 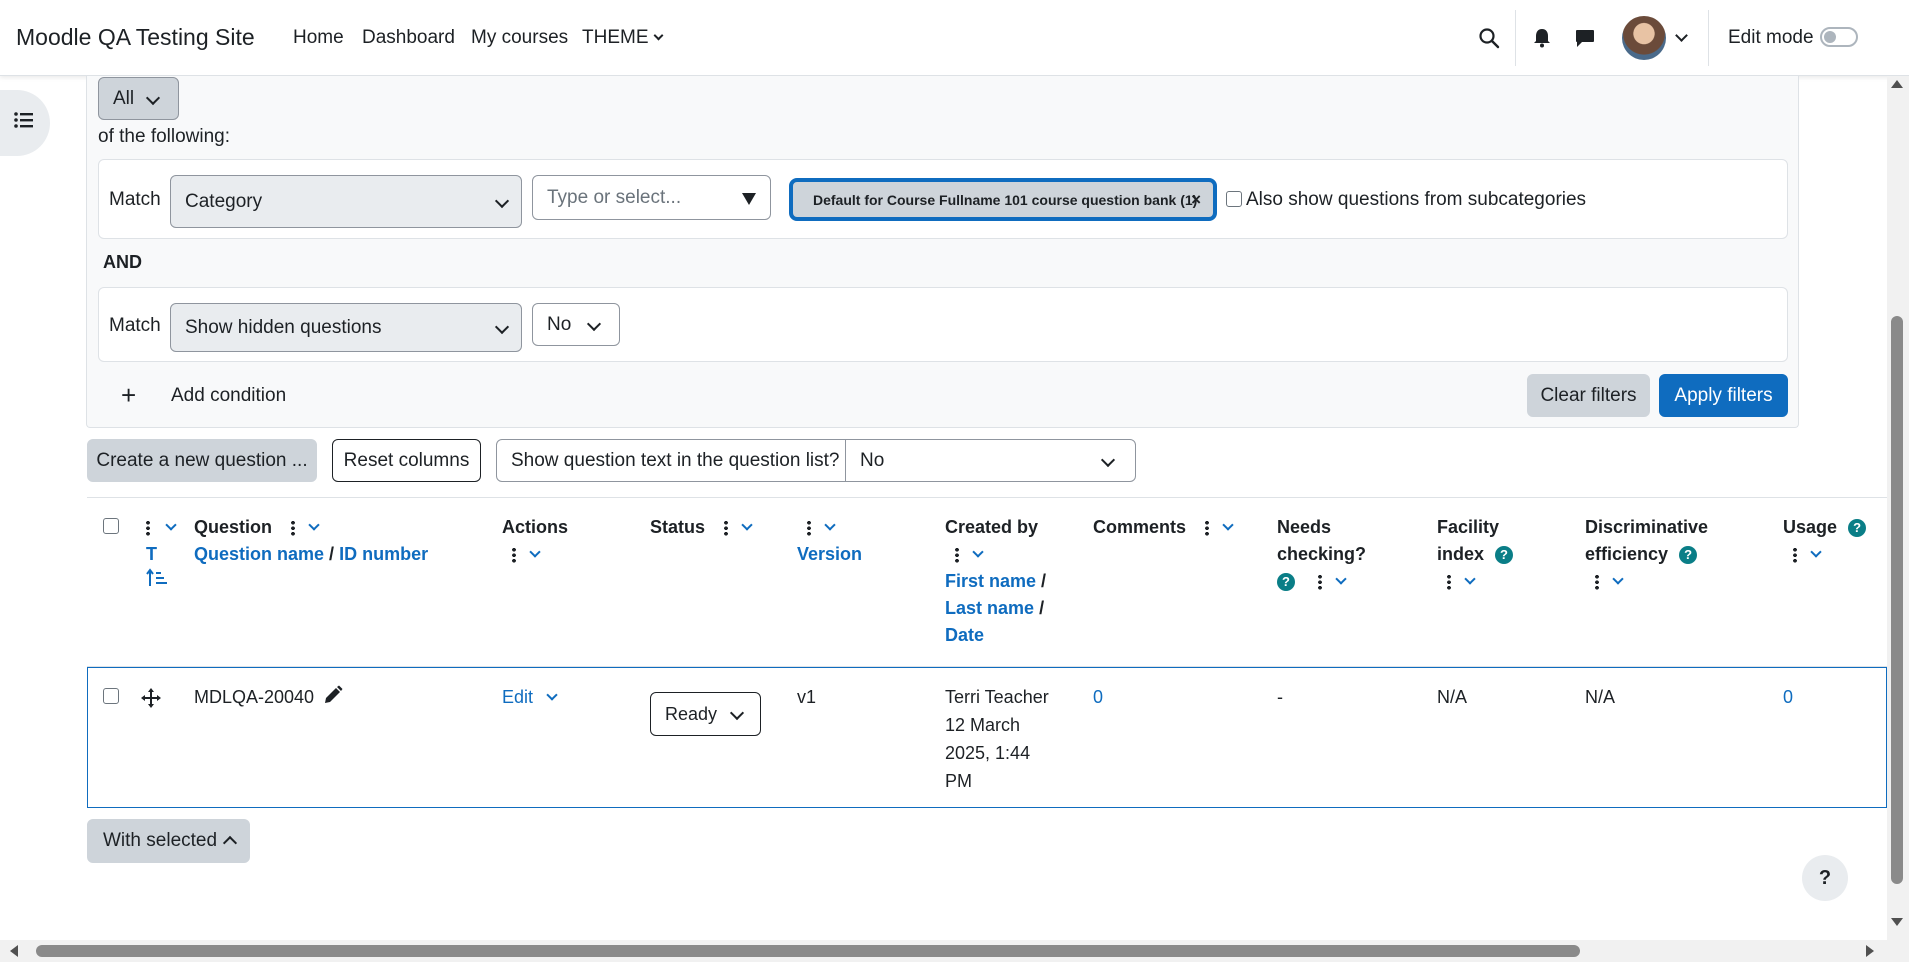 What do you see at coordinates (151, 701) in the screenshot?
I see `move-icon` at bounding box center [151, 701].